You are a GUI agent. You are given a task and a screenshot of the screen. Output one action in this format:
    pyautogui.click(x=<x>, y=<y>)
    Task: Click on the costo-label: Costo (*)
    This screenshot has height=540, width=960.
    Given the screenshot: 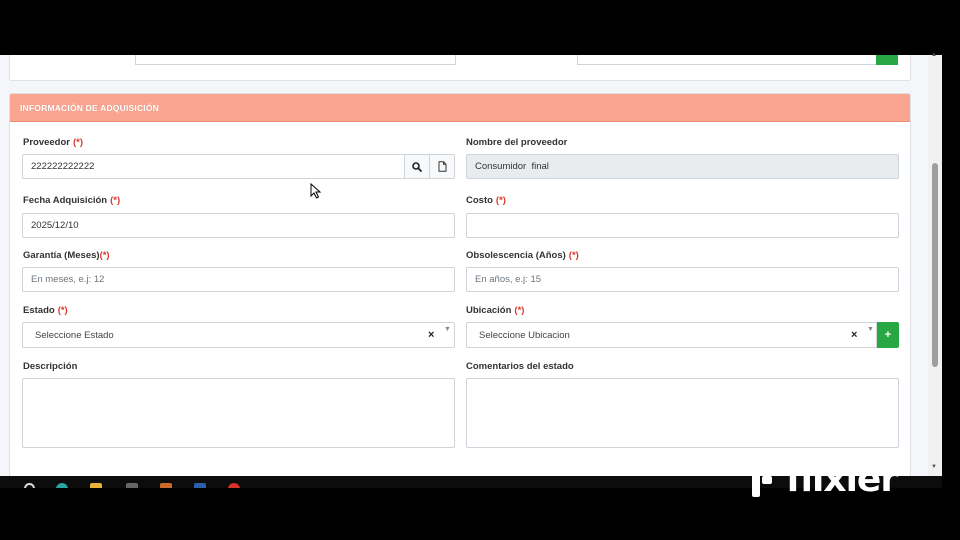 What is the action you would take?
    pyautogui.click(x=486, y=200)
    